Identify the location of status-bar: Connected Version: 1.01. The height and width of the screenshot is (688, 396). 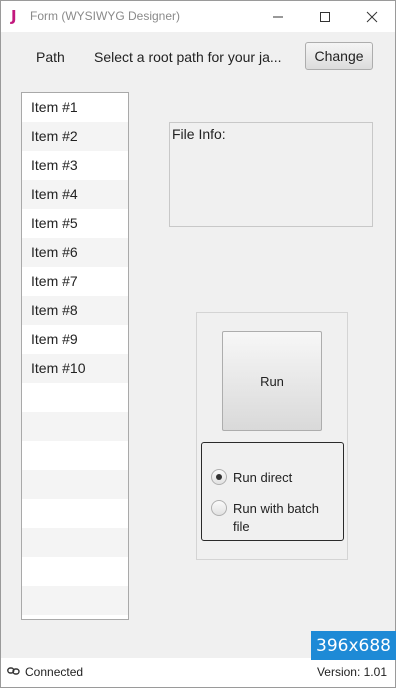
(198, 672).